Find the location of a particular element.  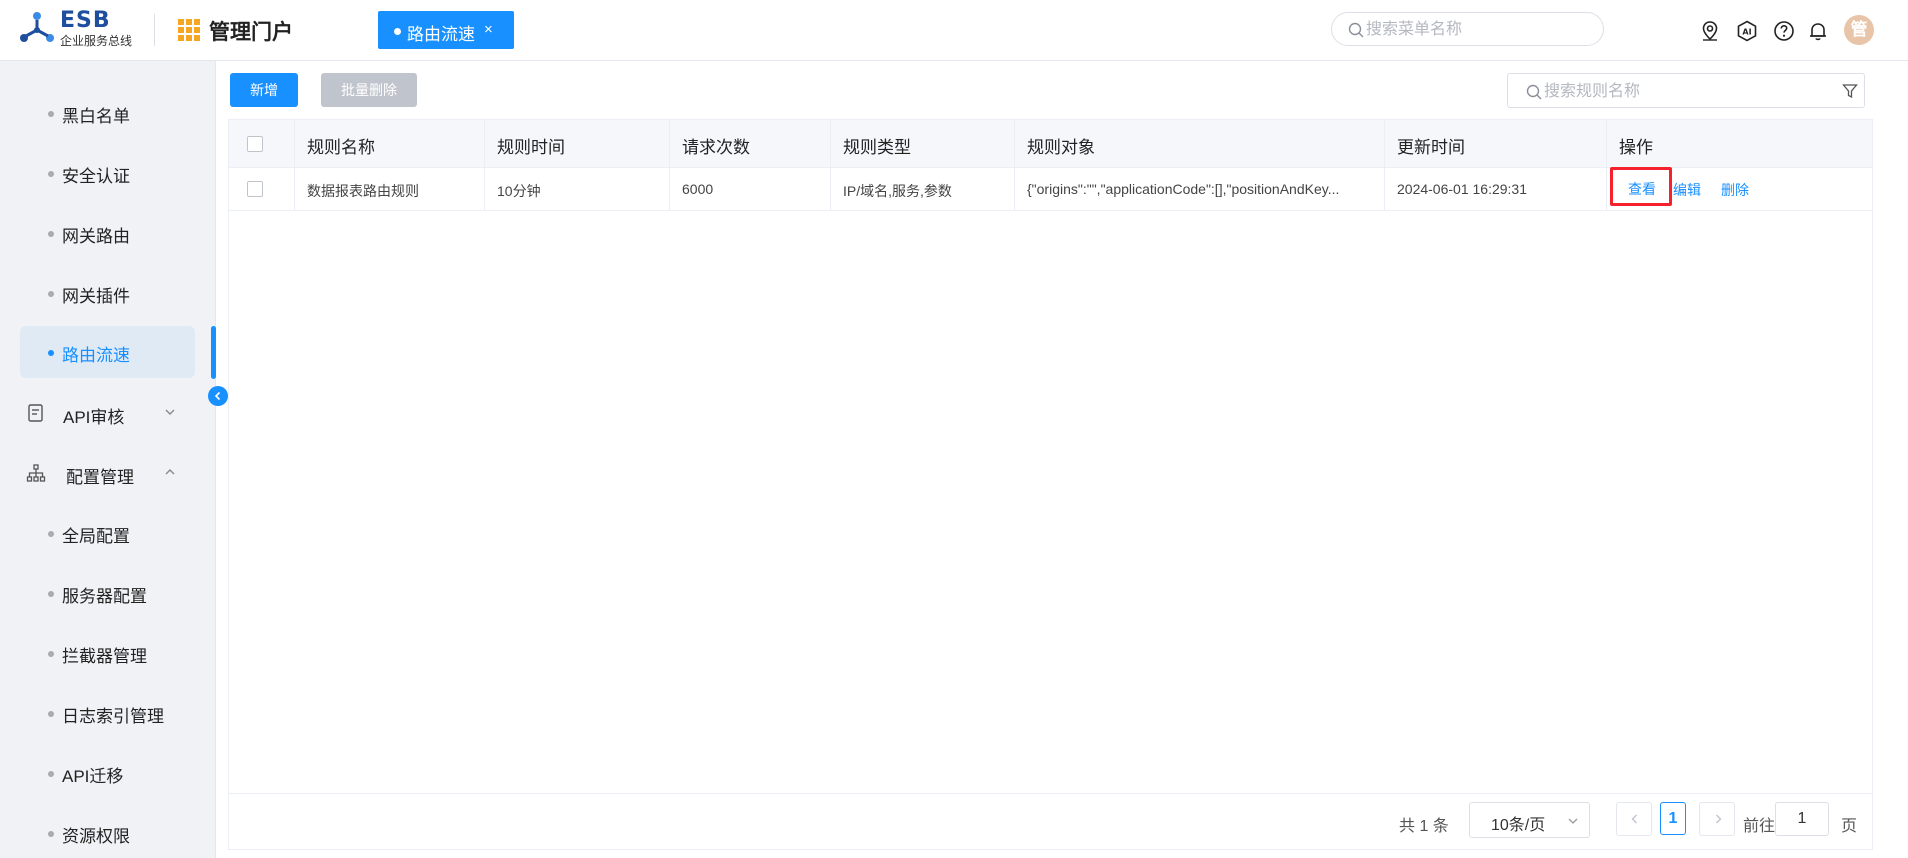

sidebar-item-label: API迁移 is located at coordinates (93, 776).